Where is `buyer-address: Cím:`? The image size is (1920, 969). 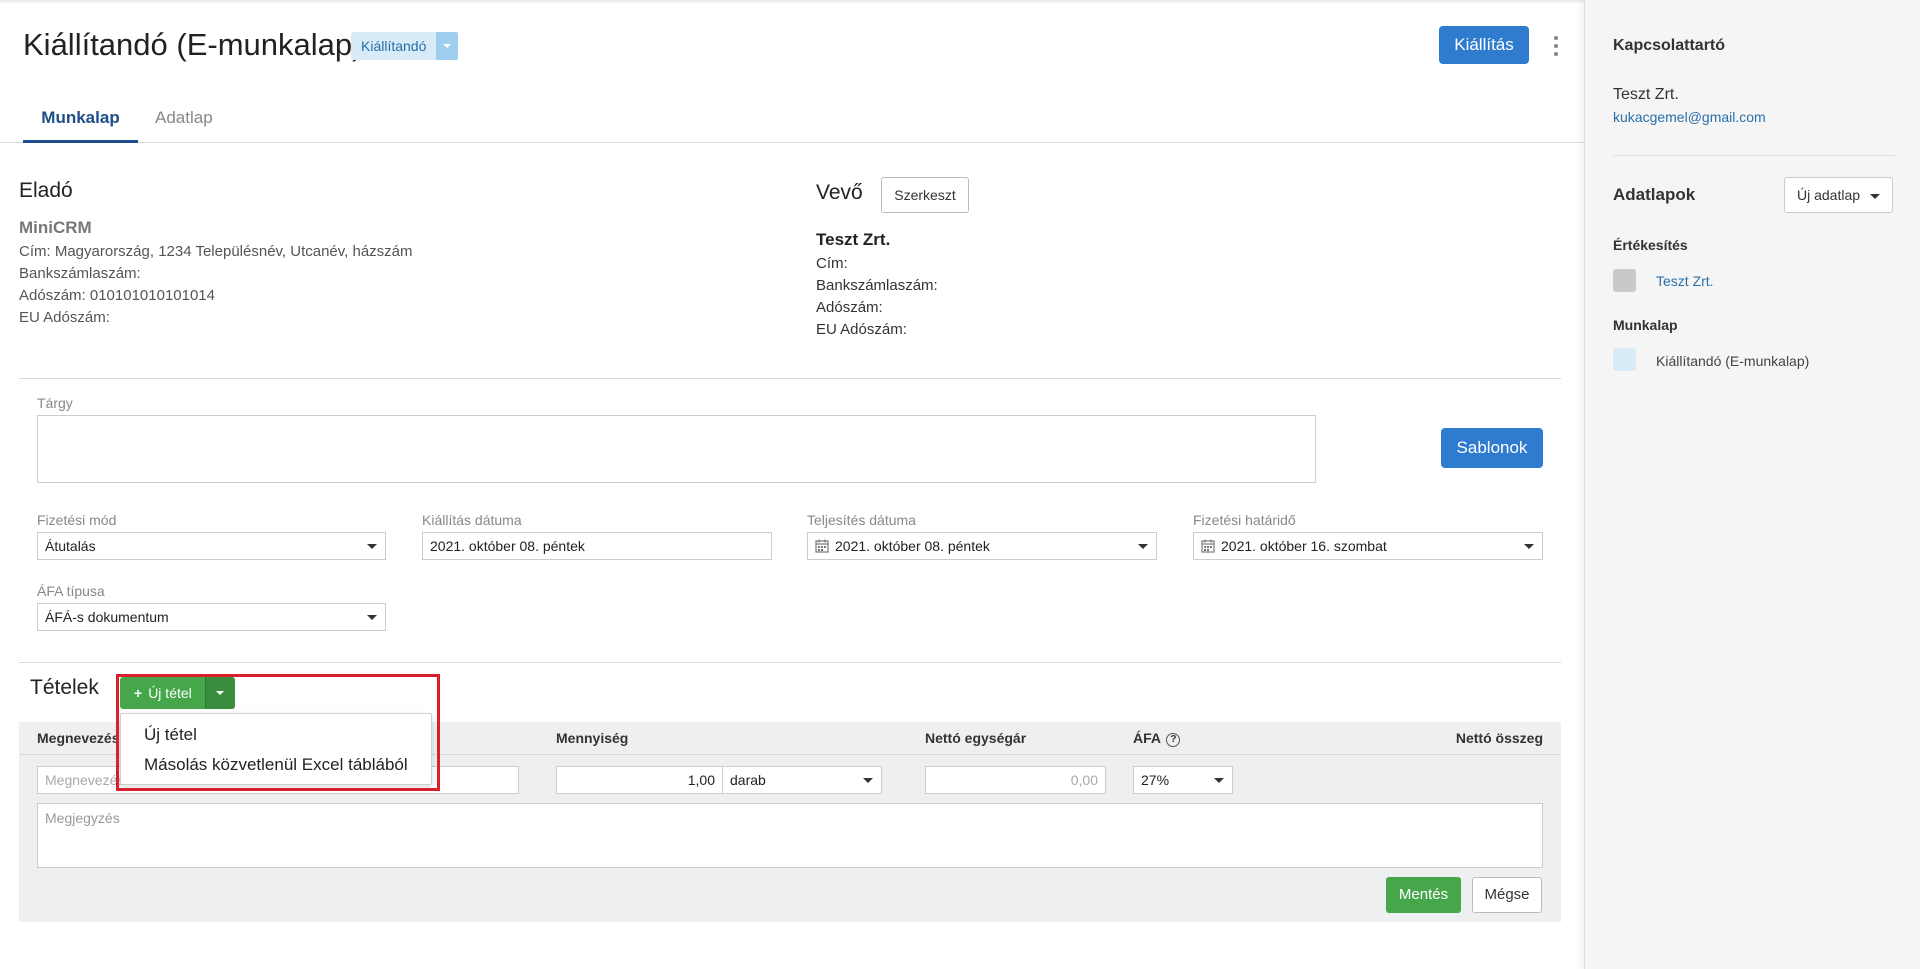
buyer-address: Cím: is located at coordinates (832, 263).